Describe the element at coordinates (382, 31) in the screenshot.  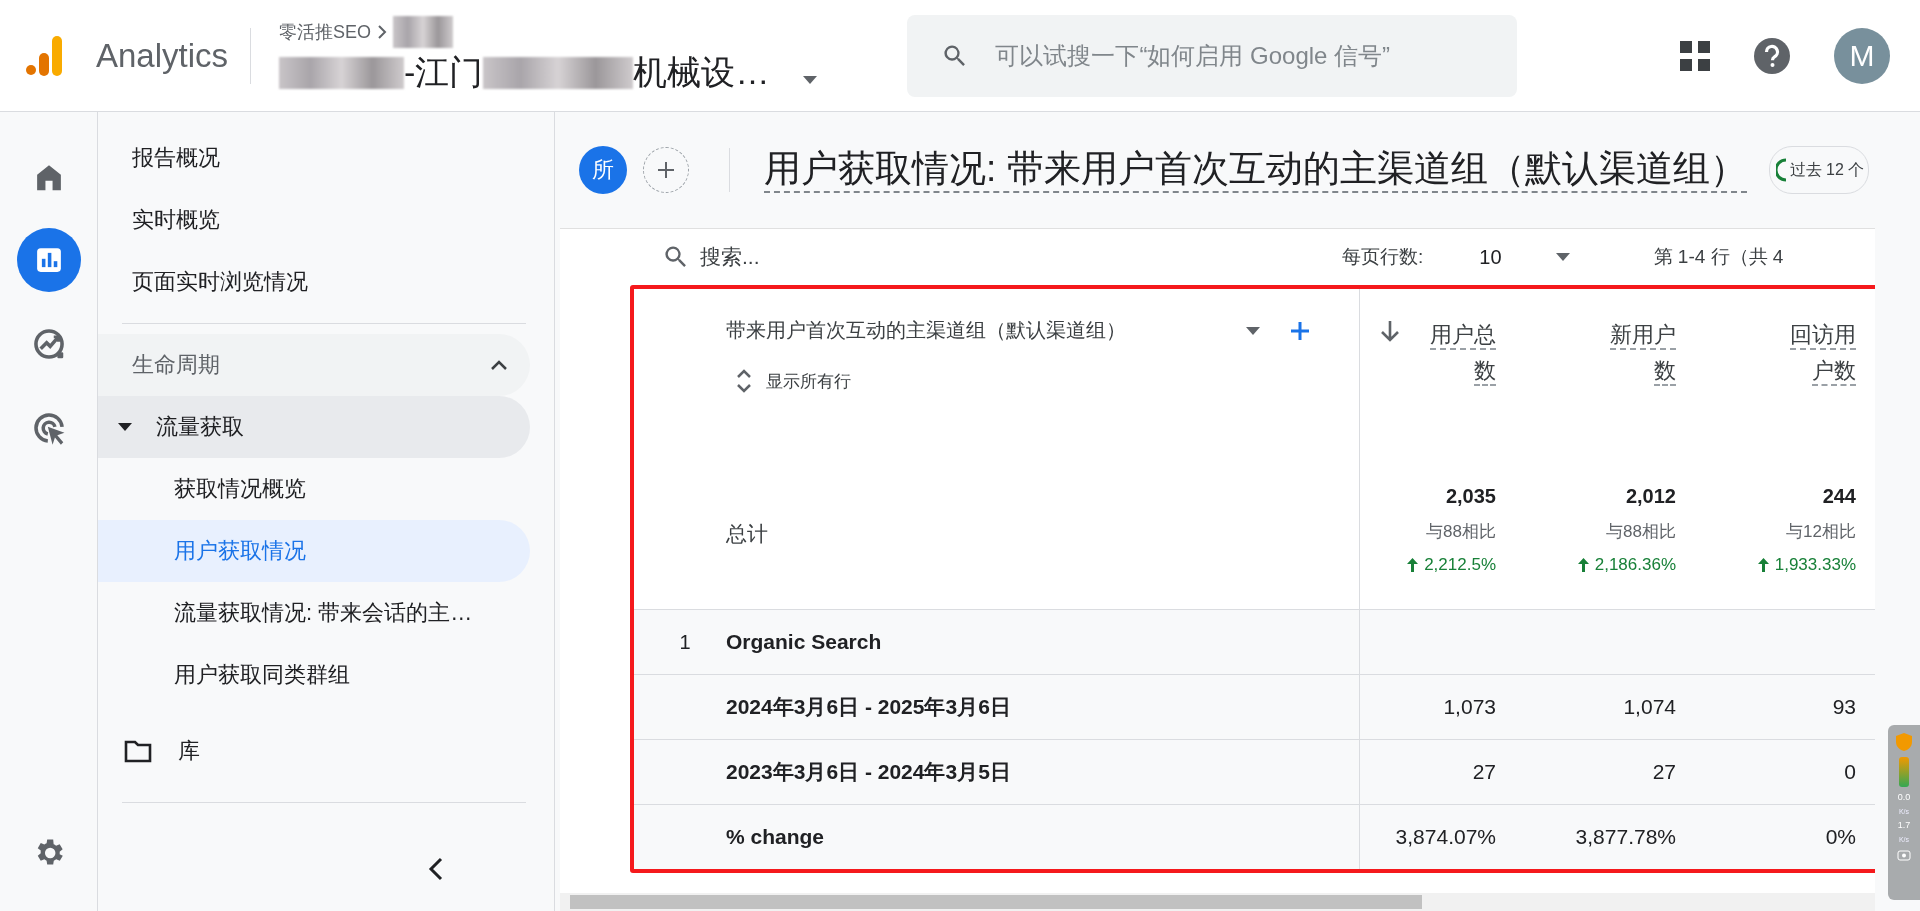
I see `chevron-right-icon` at that location.